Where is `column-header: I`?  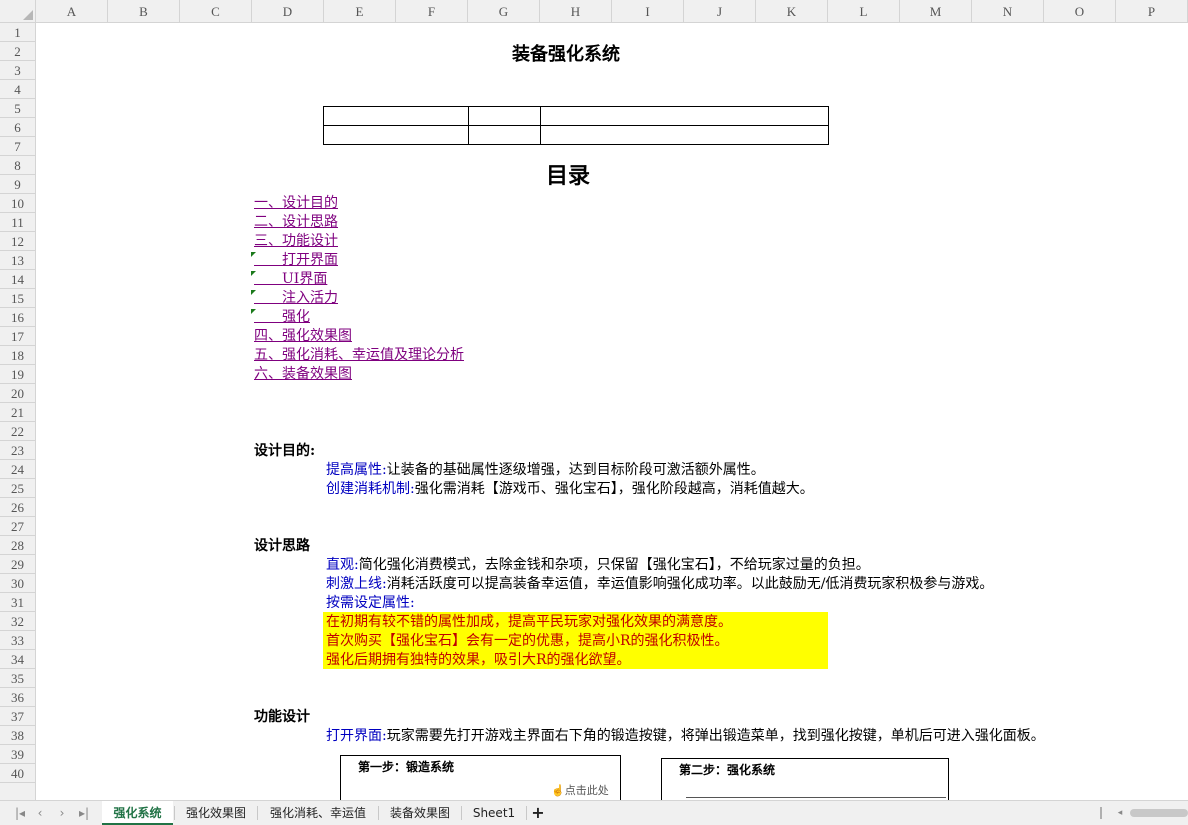
column-header: I is located at coordinates (648, 11).